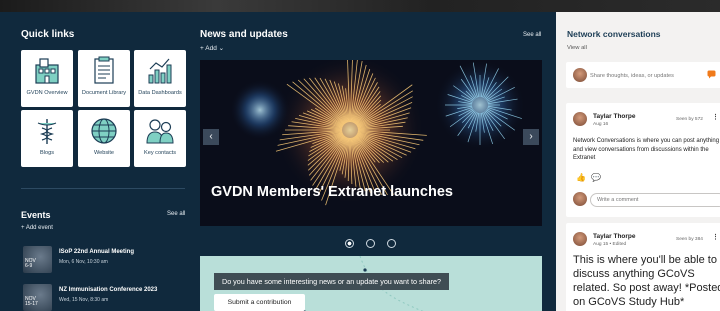 Image resolution: width=720 pixels, height=311 pixels. Describe the element at coordinates (29, 266) in the screenshot. I see `event-days: 6-9` at that location.